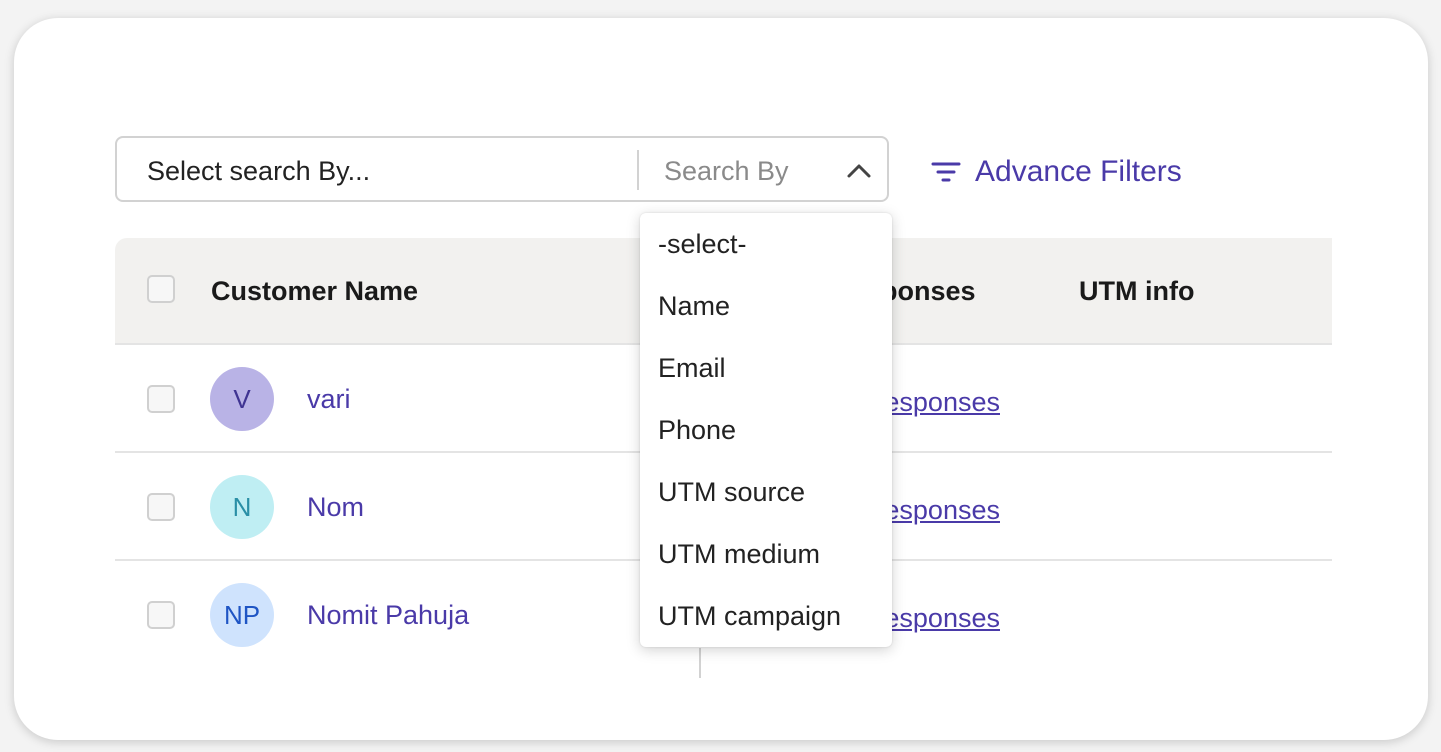 This screenshot has width=1441, height=752. What do you see at coordinates (1078, 171) in the screenshot?
I see `advance-filters-label: Advance Filters` at bounding box center [1078, 171].